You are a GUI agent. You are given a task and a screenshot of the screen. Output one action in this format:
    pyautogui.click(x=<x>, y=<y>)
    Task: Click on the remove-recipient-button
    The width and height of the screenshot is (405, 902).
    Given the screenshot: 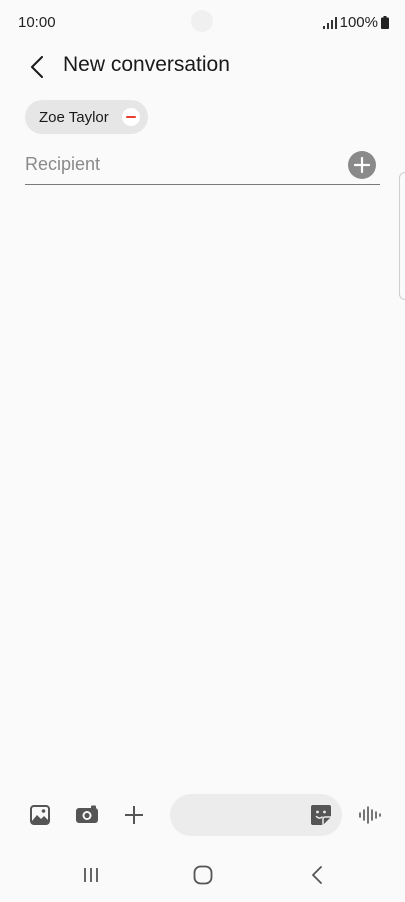 What is the action you would take?
    pyautogui.click(x=131, y=117)
    